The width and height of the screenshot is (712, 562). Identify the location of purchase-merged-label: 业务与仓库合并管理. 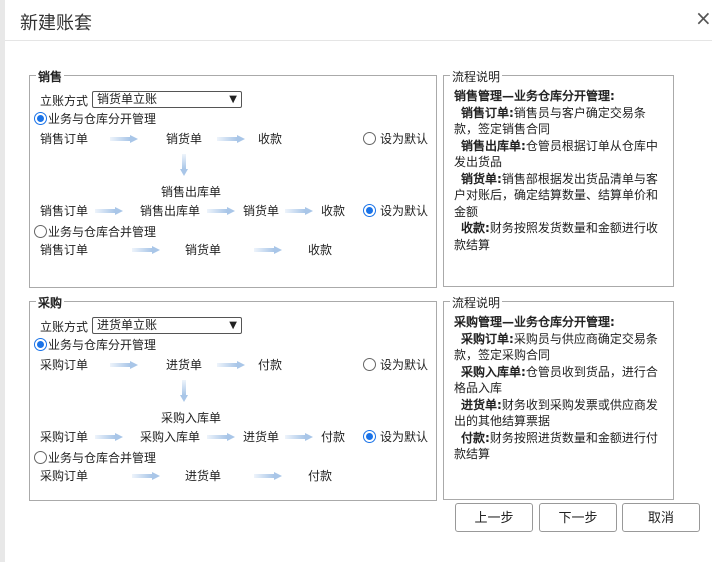
(102, 458).